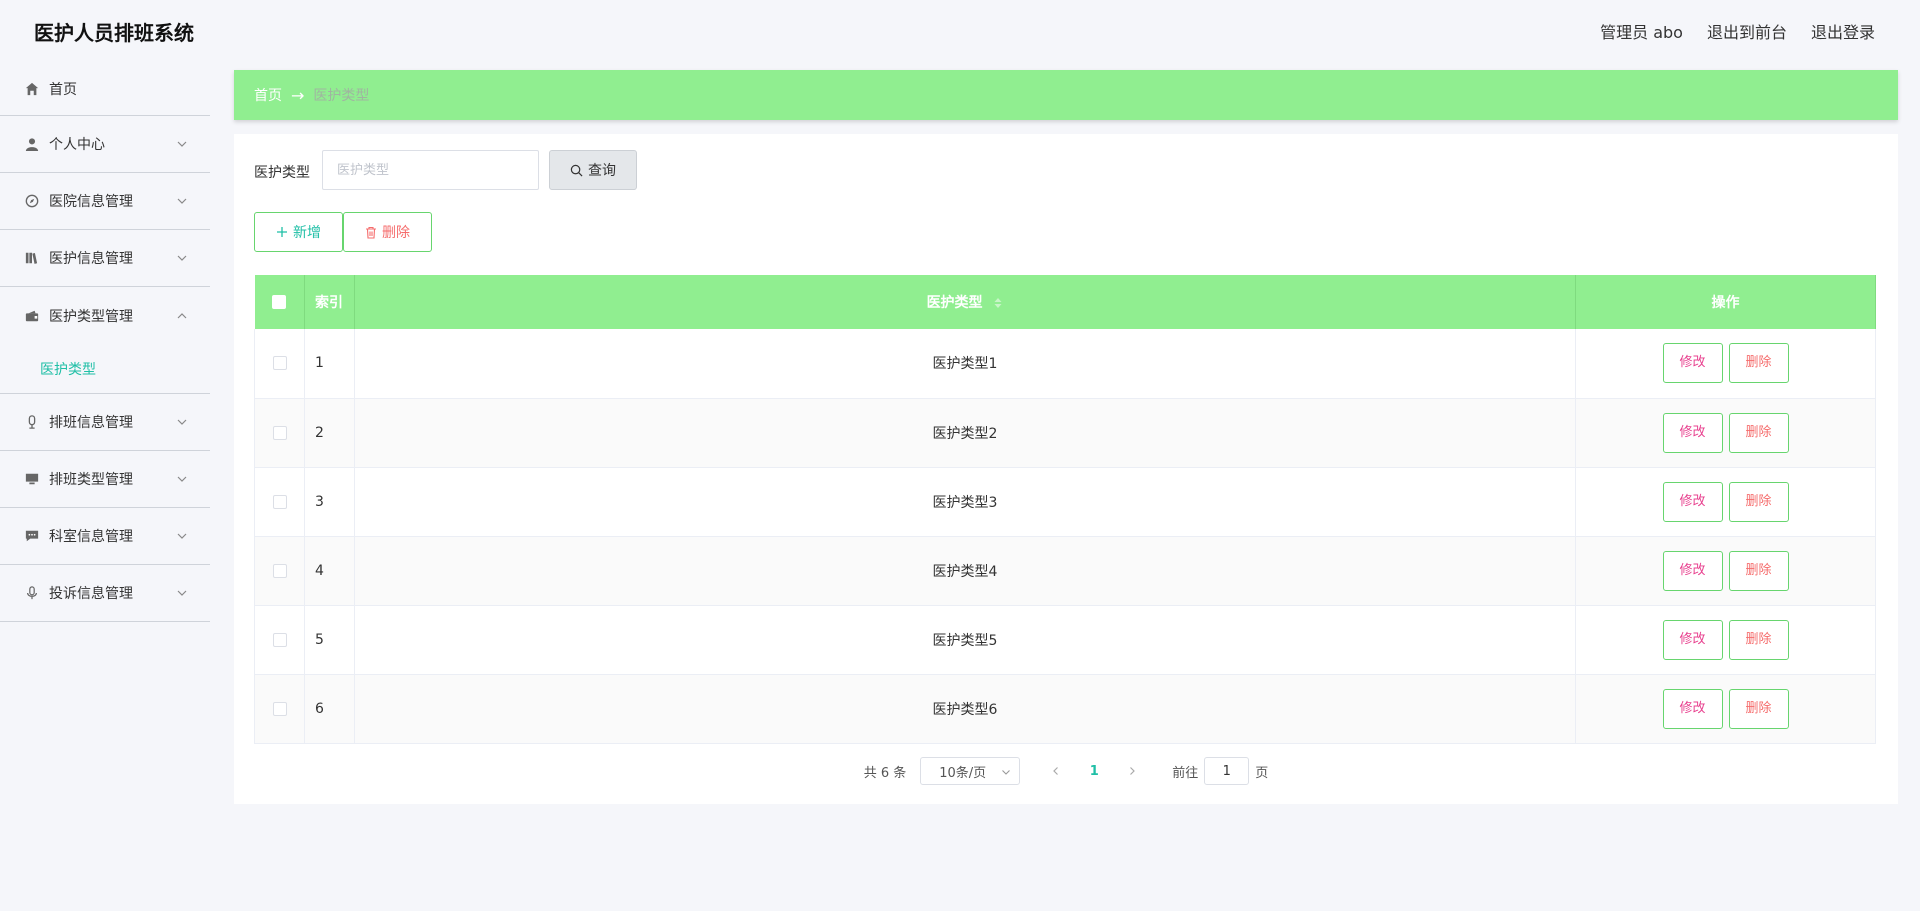 Image resolution: width=1920 pixels, height=911 pixels. What do you see at coordinates (1065, 502) in the screenshot?
I see `table-row: 3 医护类型3 修改 删除` at bounding box center [1065, 502].